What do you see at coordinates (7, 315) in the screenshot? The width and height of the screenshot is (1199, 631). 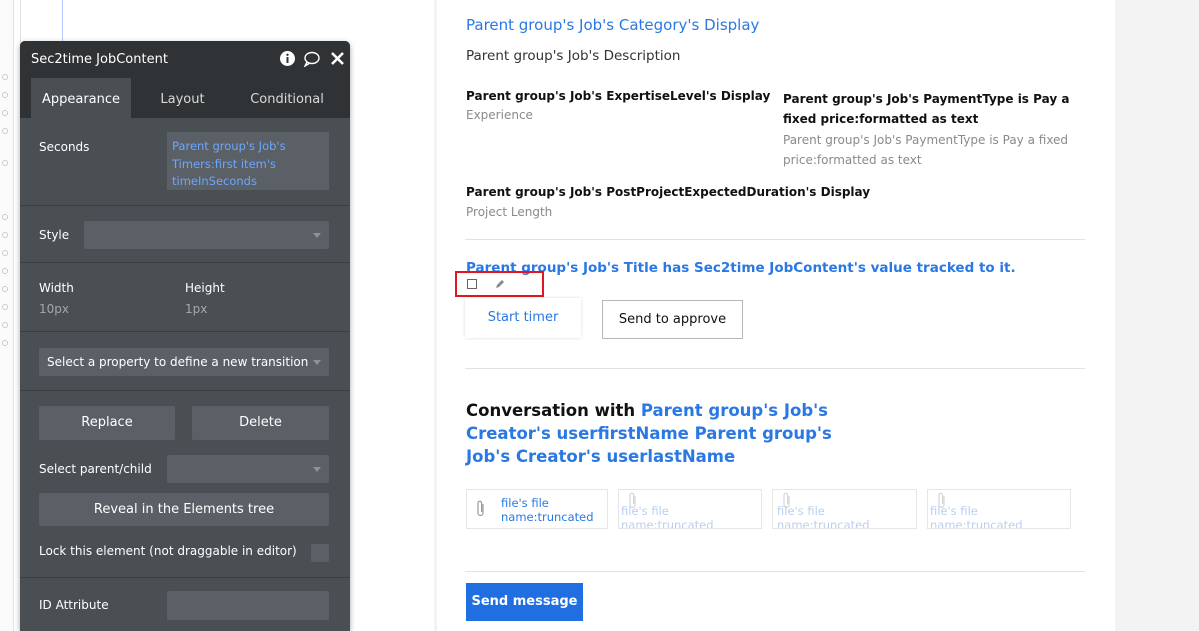 I see `left-element-strip` at bounding box center [7, 315].